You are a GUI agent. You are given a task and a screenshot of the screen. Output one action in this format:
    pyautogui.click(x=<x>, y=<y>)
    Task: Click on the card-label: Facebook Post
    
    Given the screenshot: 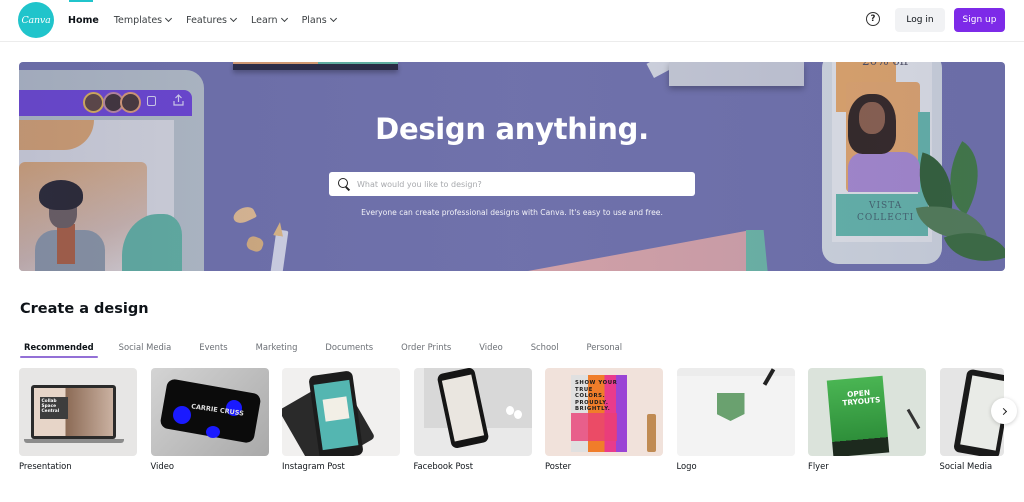 What is the action you would take?
    pyautogui.click(x=443, y=466)
    